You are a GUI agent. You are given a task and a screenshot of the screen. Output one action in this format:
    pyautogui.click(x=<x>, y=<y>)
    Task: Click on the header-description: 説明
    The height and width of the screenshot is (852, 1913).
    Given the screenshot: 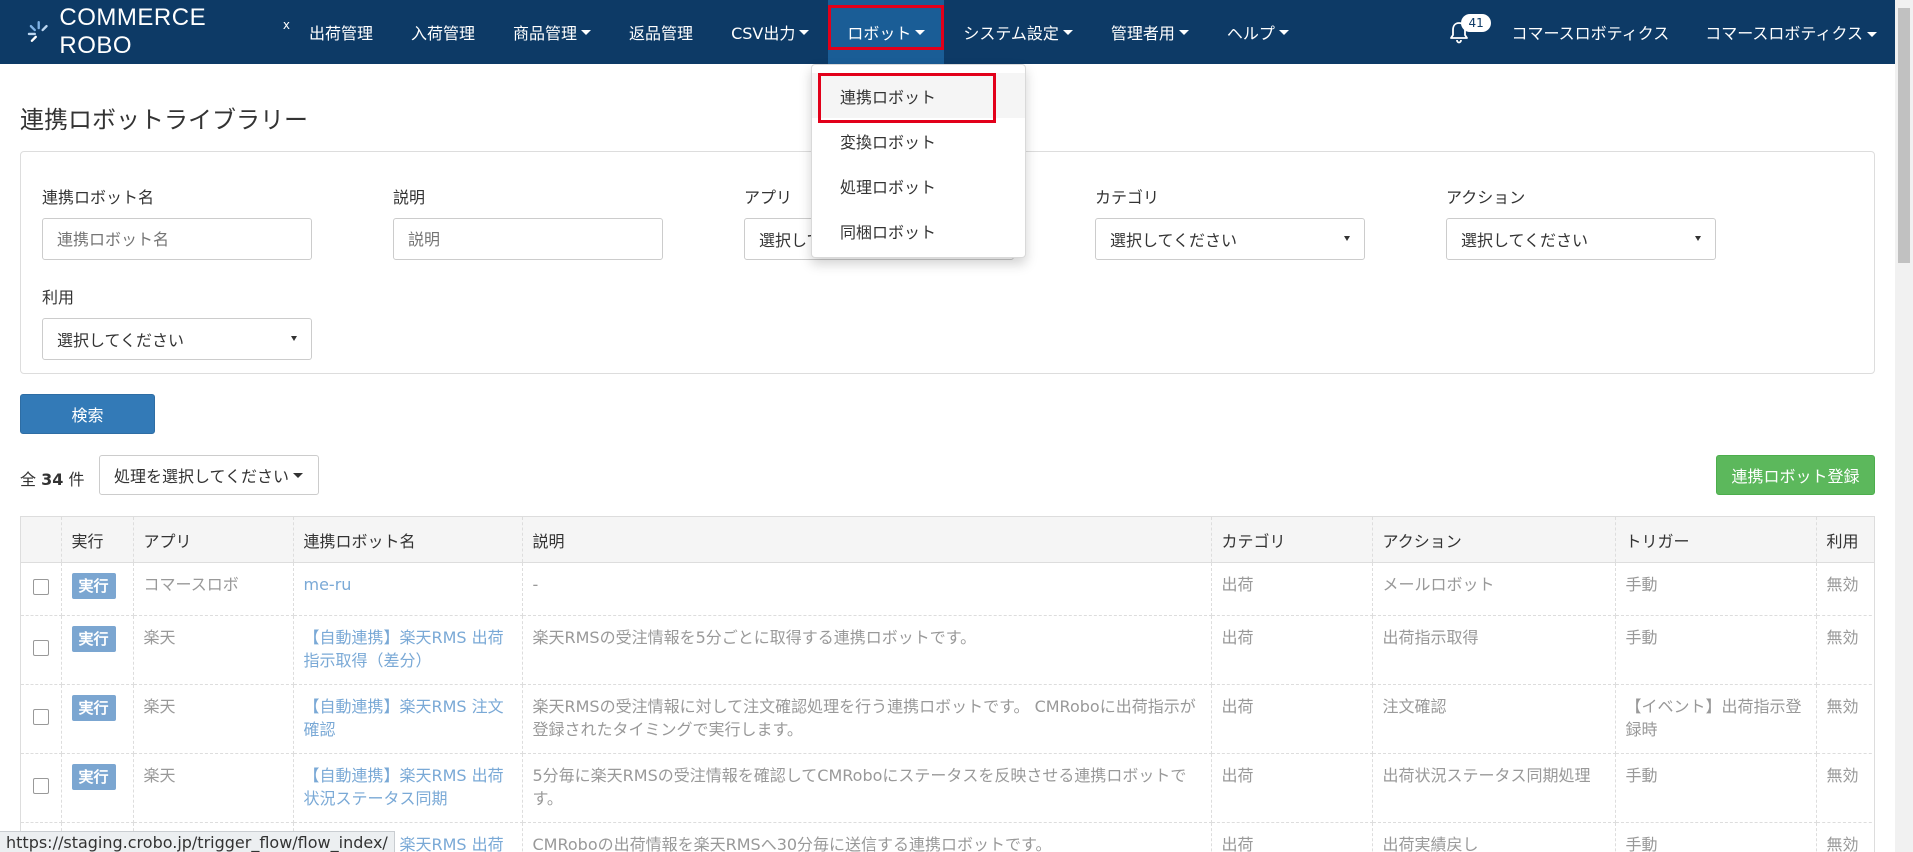 What is the action you would take?
    pyautogui.click(x=867, y=539)
    